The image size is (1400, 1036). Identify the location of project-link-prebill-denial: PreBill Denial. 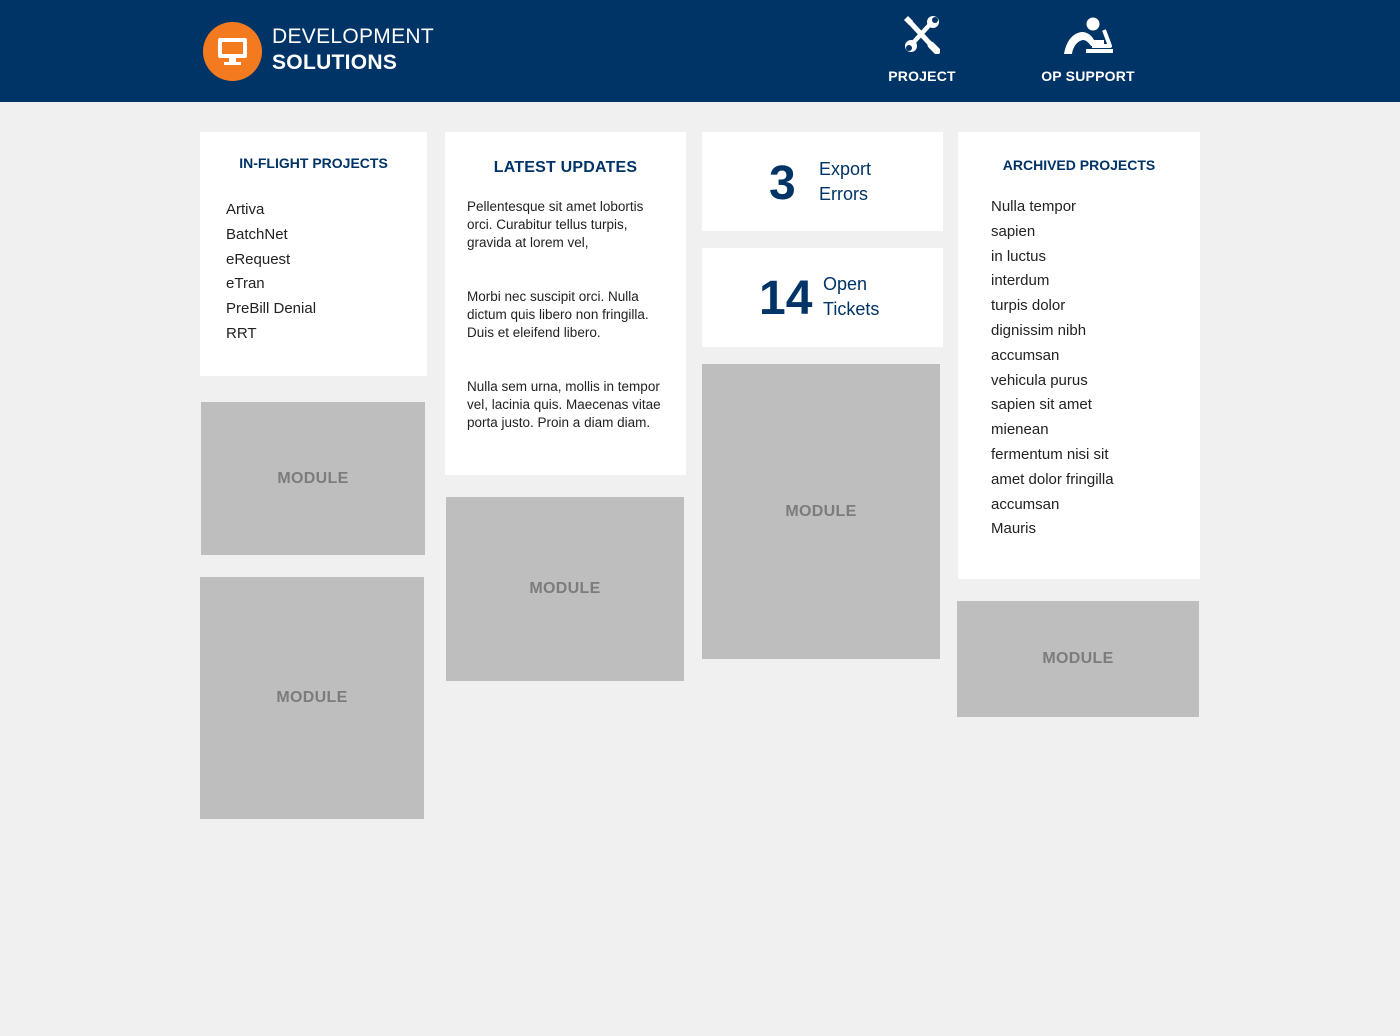
(271, 309).